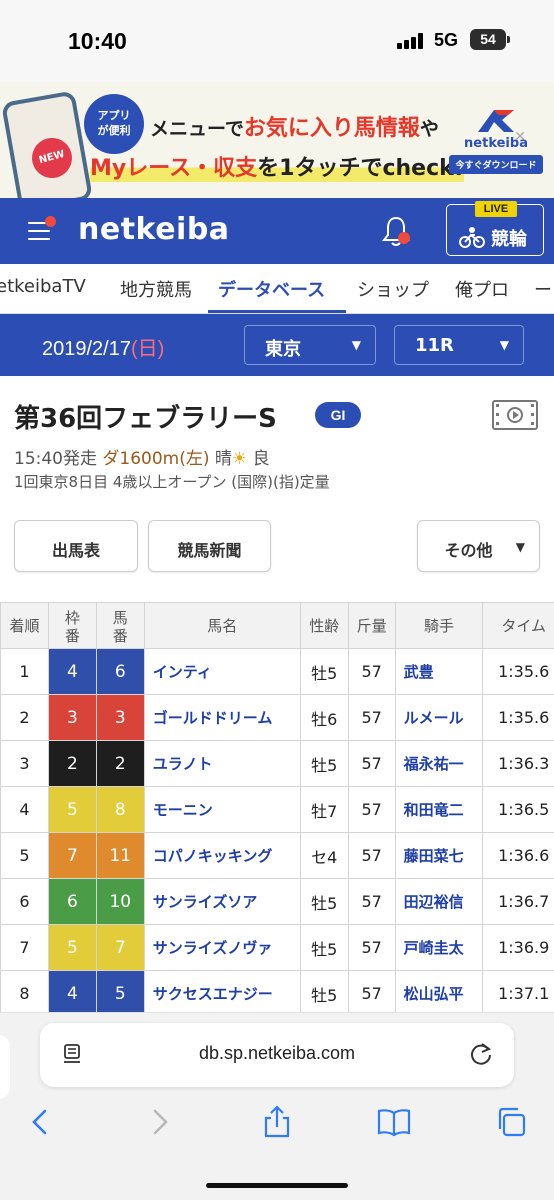 Image resolution: width=554 pixels, height=1200 pixels. Describe the element at coordinates (439, 717) in the screenshot. I see `jockey-name-link: ルメール` at that location.